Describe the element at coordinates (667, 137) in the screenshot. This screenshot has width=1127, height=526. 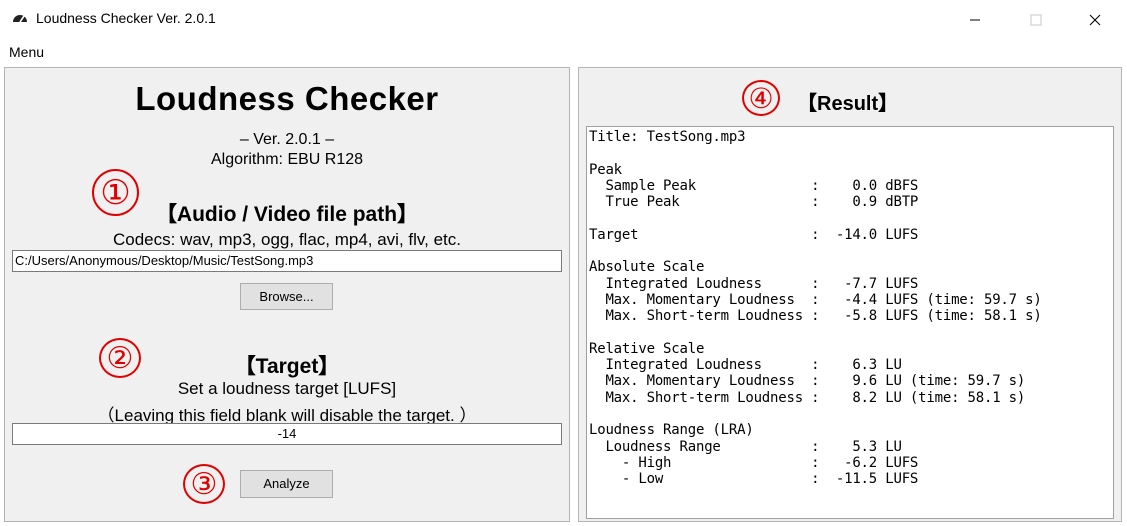
I see `result-line: Title: TestSong.mp3` at that location.